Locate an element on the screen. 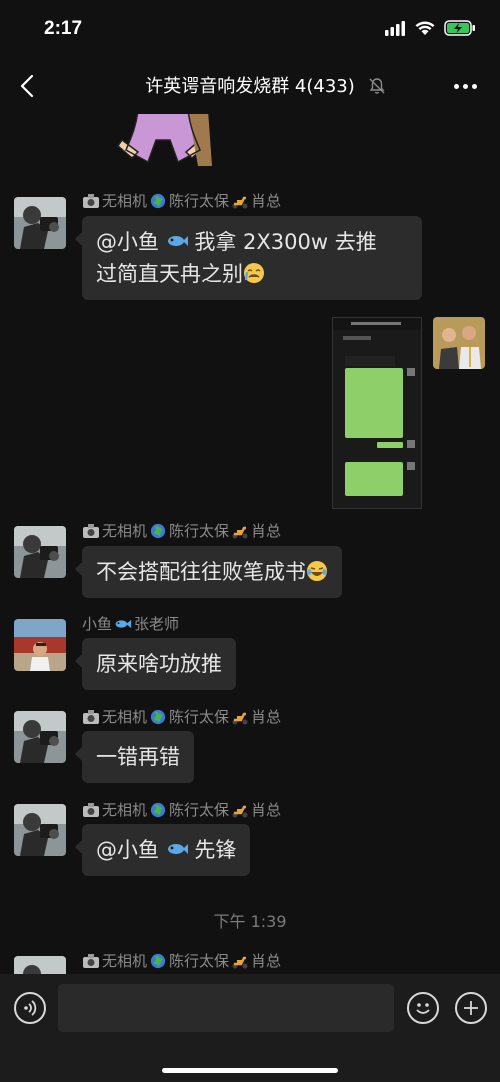 The height and width of the screenshot is (1082, 500). status-time: 2:17 is located at coordinates (63, 28).